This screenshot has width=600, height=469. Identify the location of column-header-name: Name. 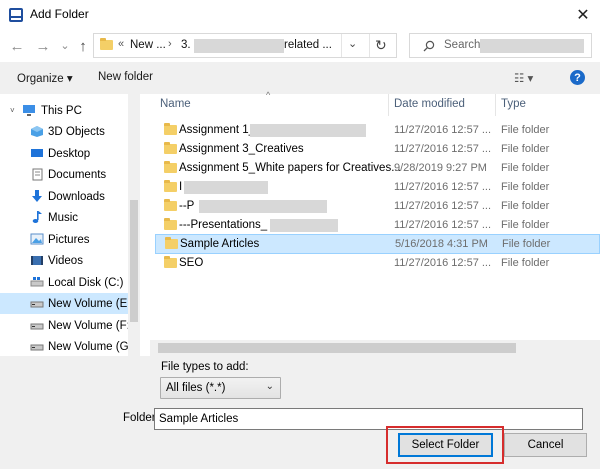
(175, 104).